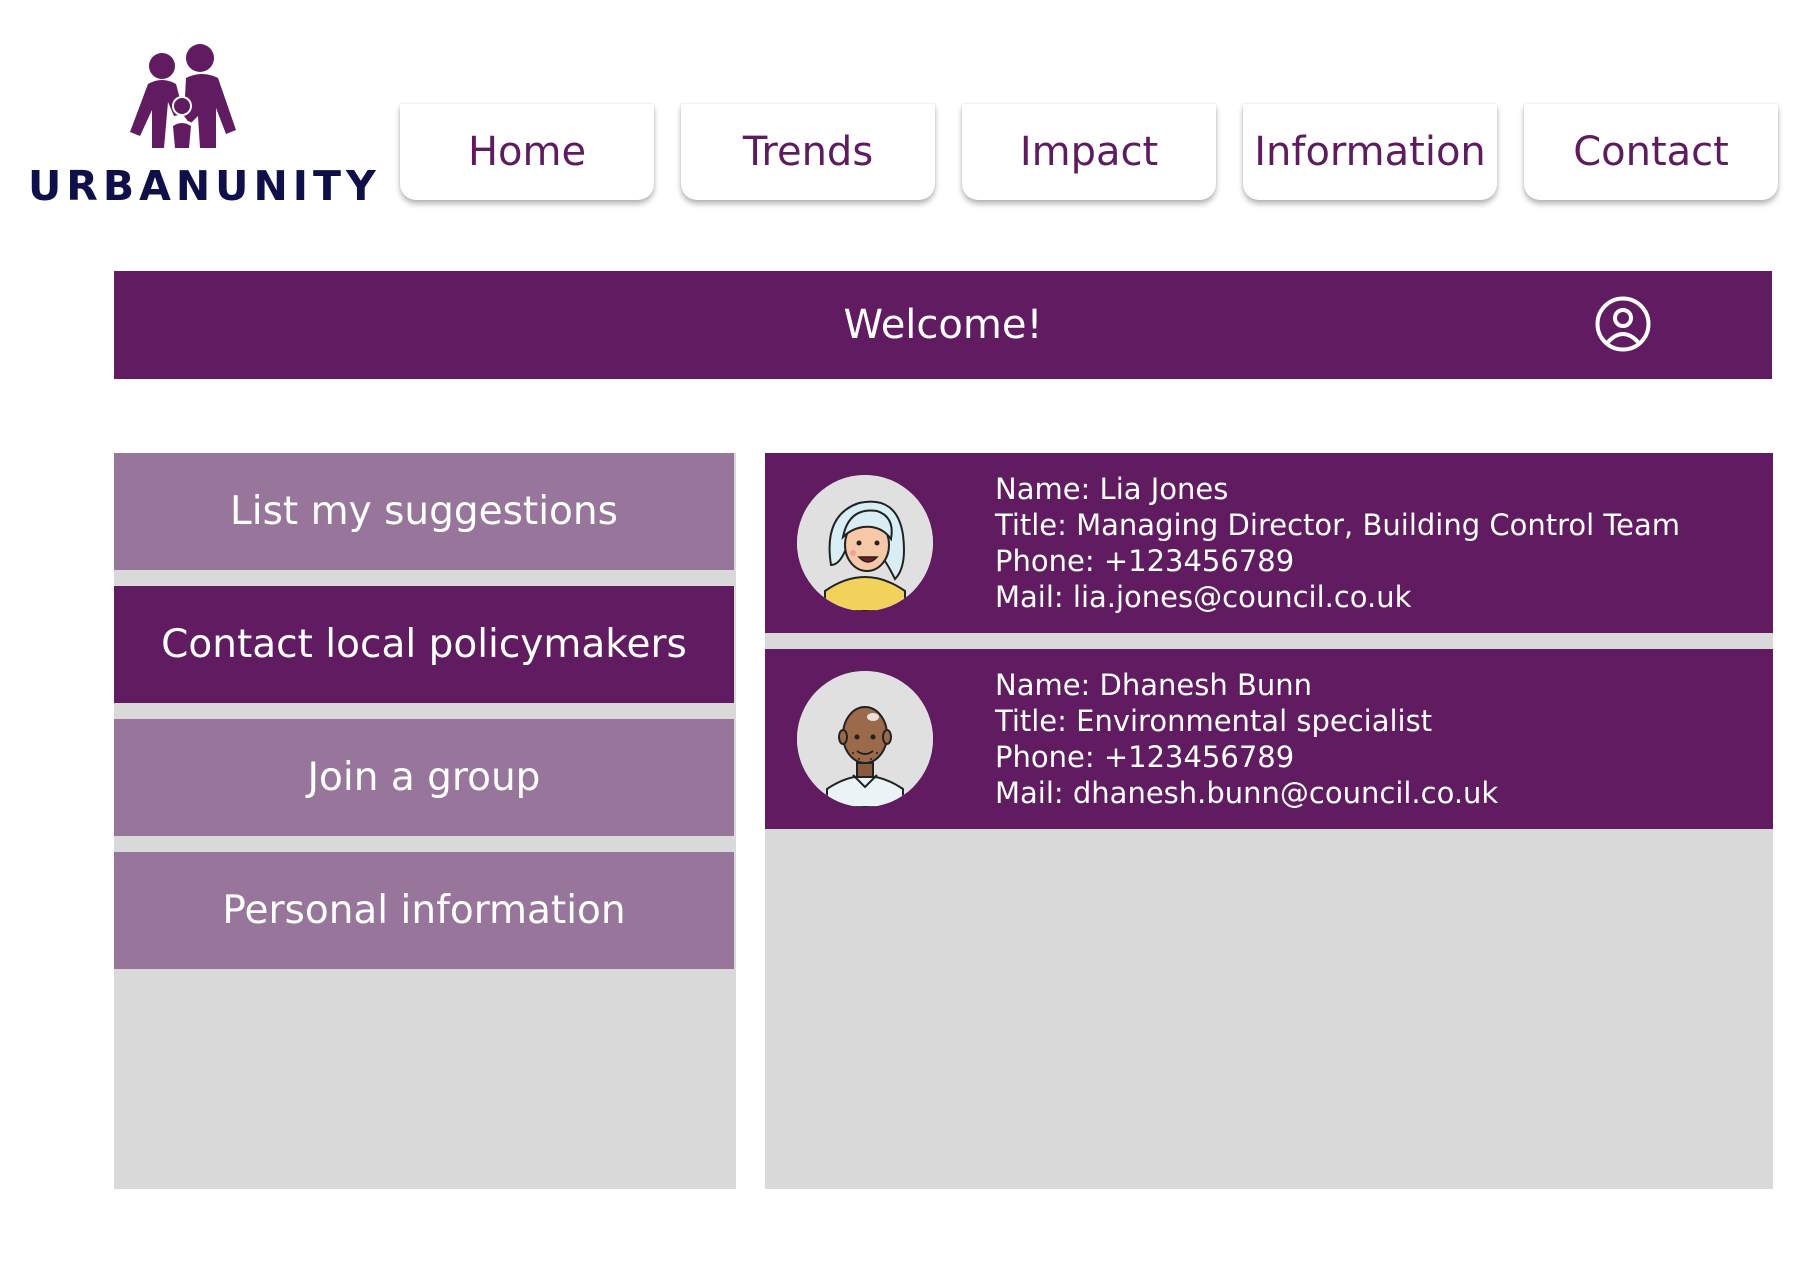  Describe the element at coordinates (1246, 793) in the screenshot. I see `contact-mail: Mail: dhanesh.bunn@council.co.uk` at that location.